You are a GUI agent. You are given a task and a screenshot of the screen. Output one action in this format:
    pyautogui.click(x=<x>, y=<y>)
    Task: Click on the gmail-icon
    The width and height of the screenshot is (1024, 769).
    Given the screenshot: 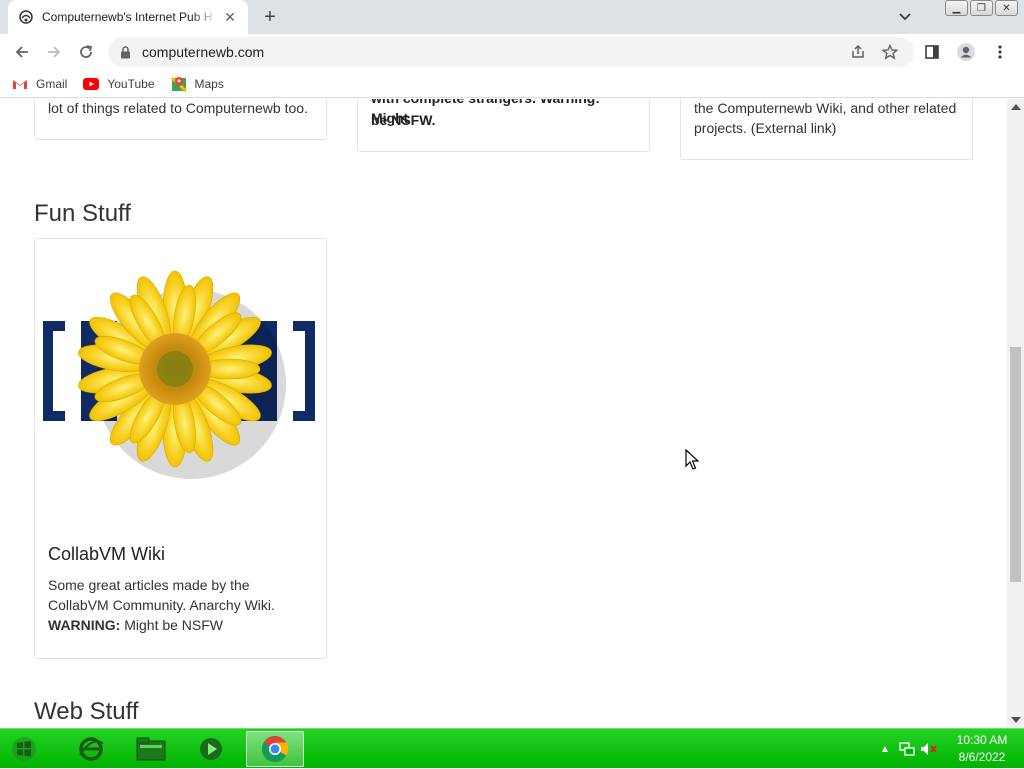 What is the action you would take?
    pyautogui.click(x=20, y=84)
    